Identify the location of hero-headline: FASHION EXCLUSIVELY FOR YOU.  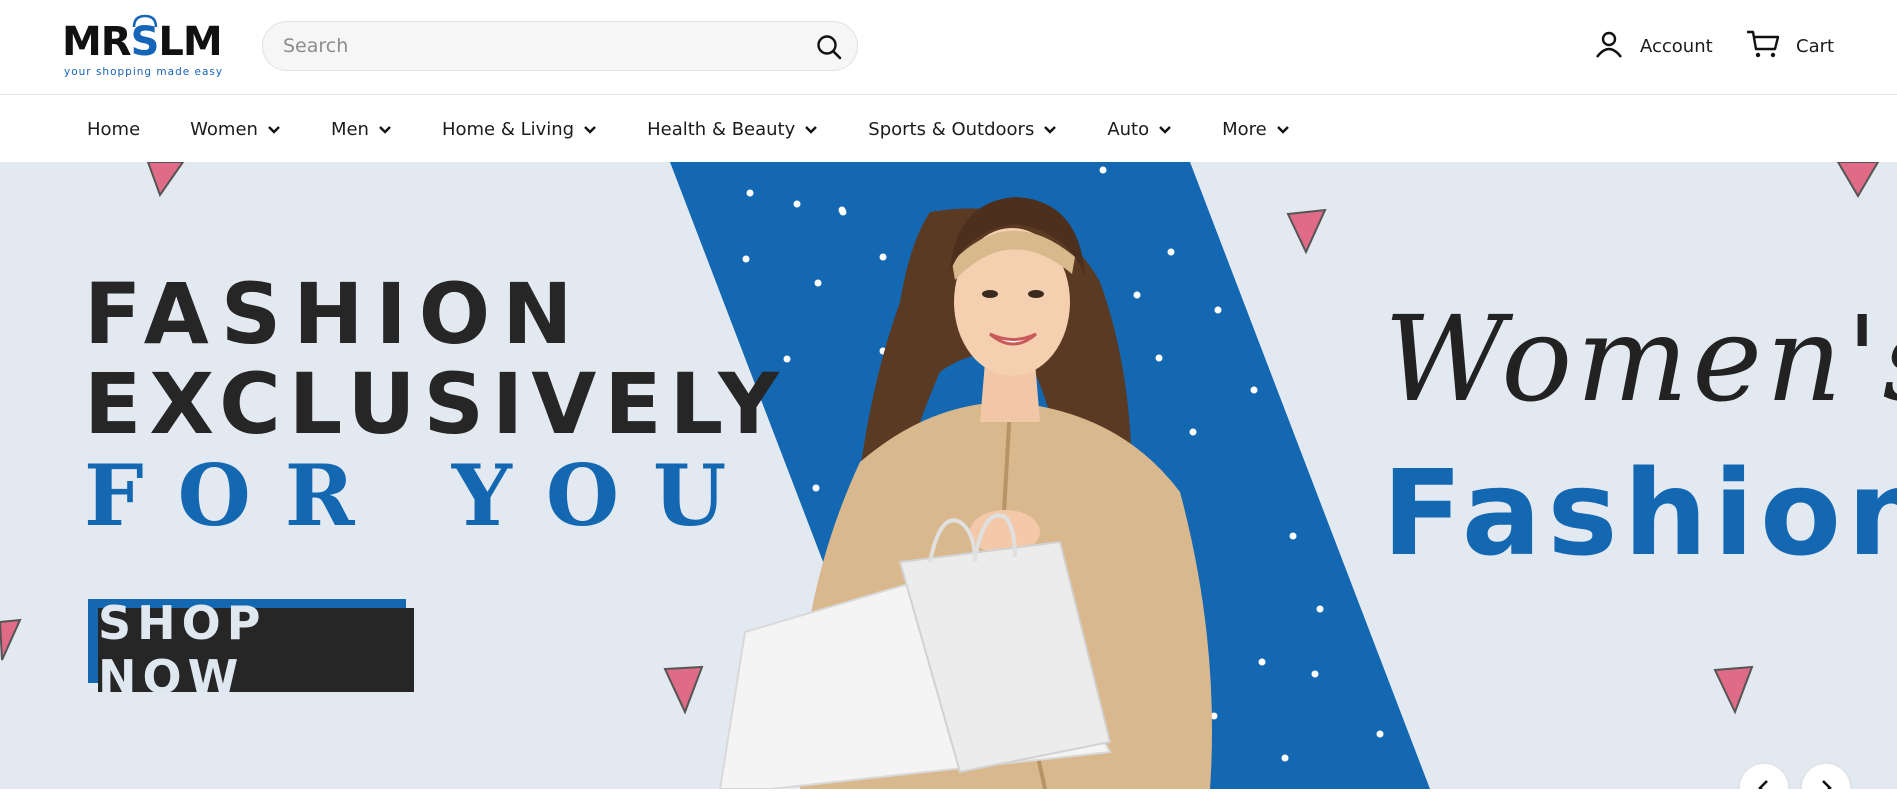
(435, 405).